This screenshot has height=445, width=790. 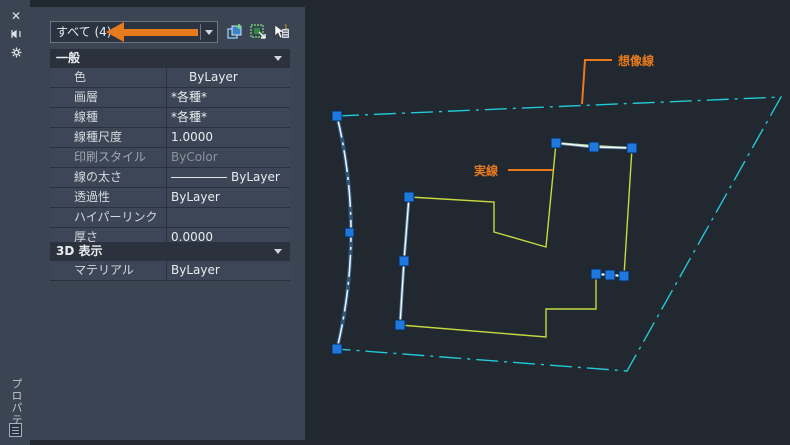 I want to click on callout-solid-line: 実線, so click(x=486, y=171).